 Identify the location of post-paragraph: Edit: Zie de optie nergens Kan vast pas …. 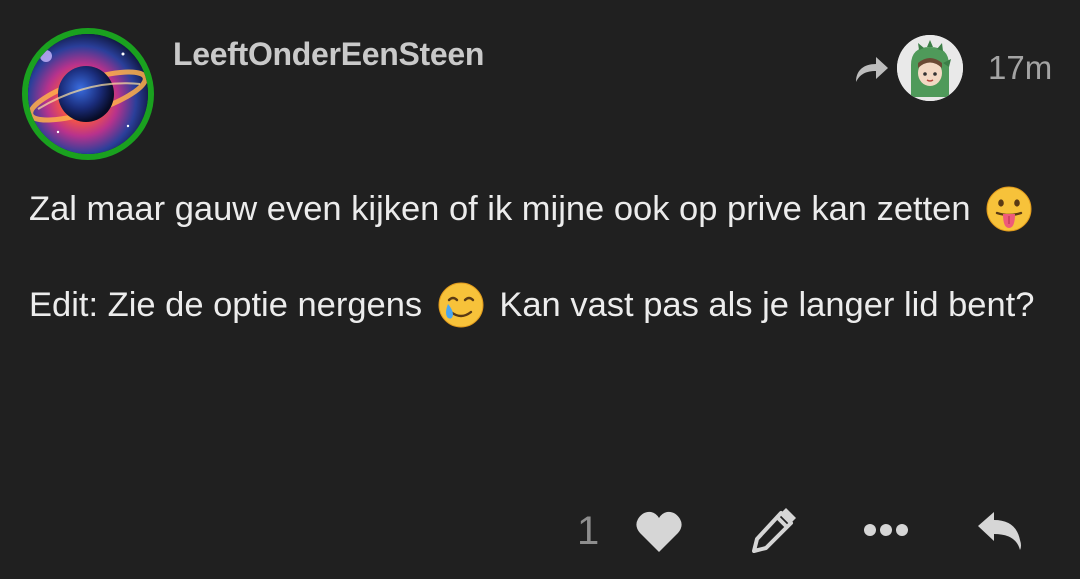
(544, 305).